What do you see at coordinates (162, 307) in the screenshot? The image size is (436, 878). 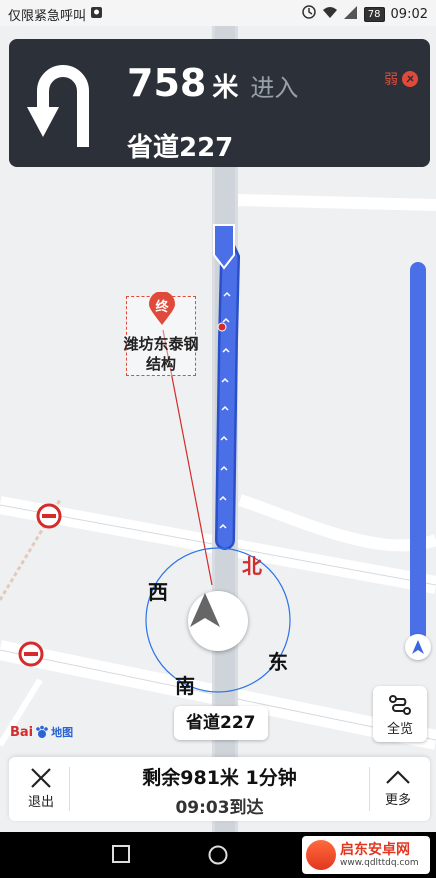 I see `destination-pin-label: 终` at bounding box center [162, 307].